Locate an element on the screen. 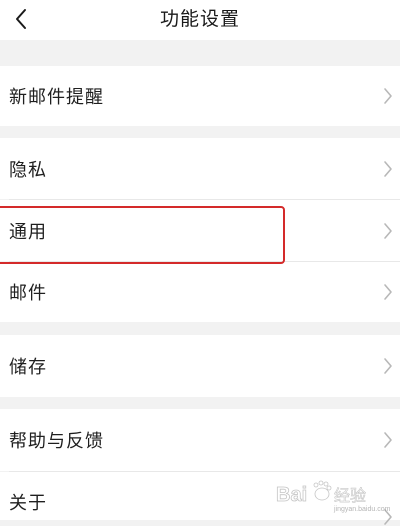 The image size is (400, 526). page-title: 功能设置 is located at coordinates (199, 19).